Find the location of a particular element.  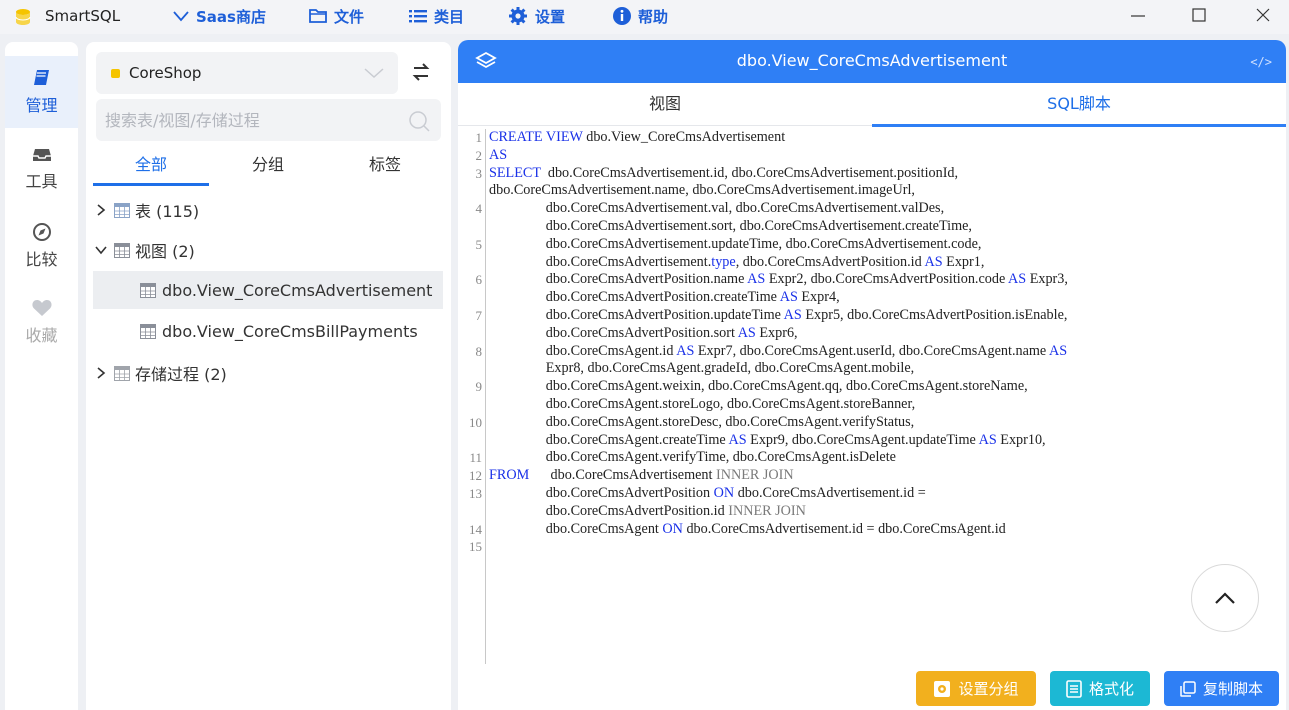

list-icon is located at coordinates (418, 16).